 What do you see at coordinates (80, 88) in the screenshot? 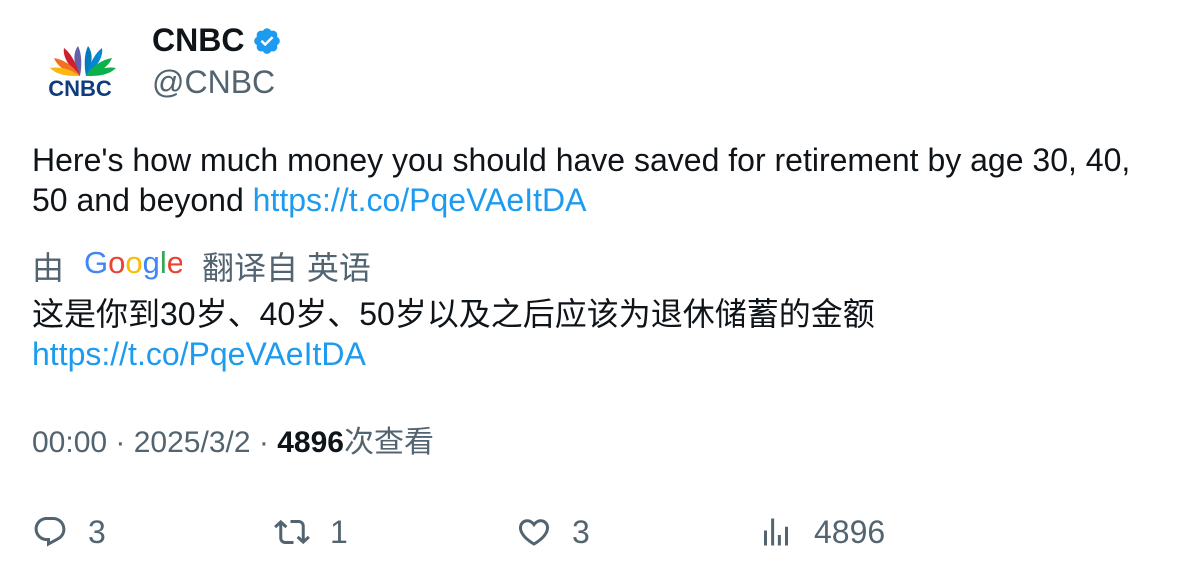
I see `avatar-logo-text: CNBC` at bounding box center [80, 88].